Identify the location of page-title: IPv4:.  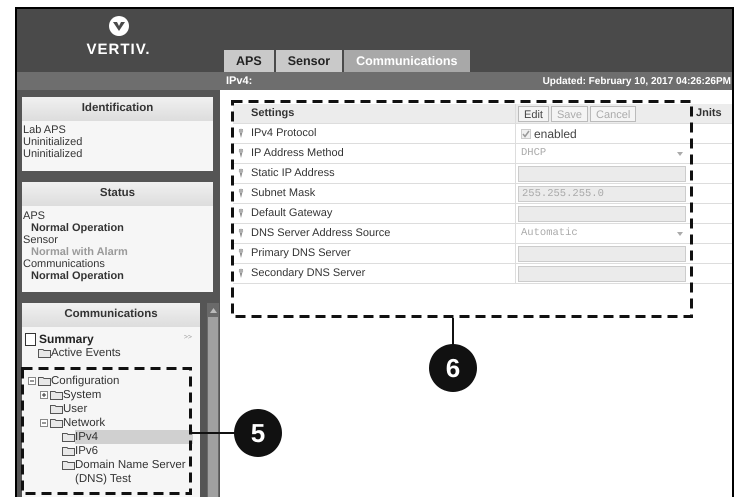
(239, 81).